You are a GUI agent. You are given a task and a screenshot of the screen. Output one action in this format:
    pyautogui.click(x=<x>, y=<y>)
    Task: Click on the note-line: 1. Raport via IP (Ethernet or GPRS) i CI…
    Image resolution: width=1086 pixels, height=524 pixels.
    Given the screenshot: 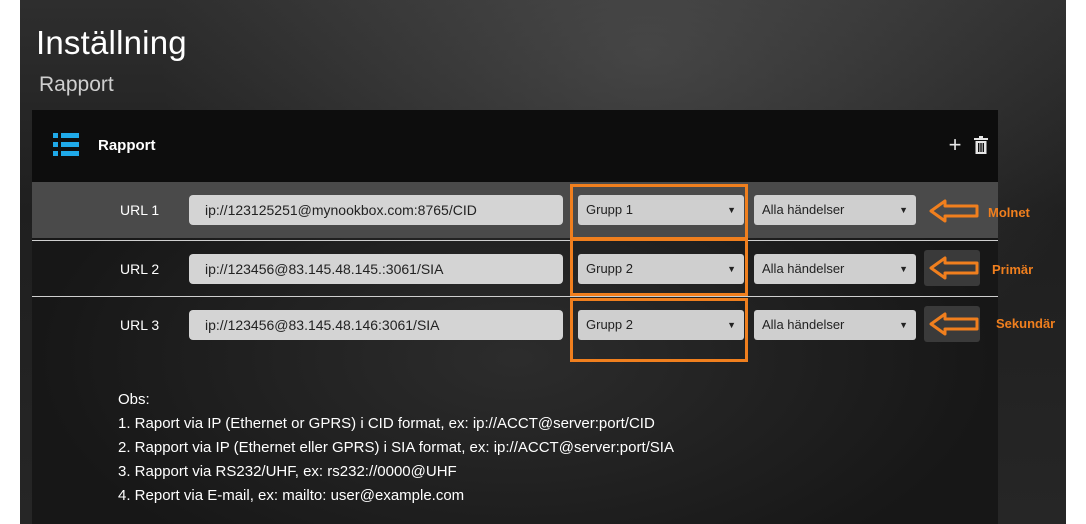 What is the action you would take?
    pyautogui.click(x=386, y=423)
    